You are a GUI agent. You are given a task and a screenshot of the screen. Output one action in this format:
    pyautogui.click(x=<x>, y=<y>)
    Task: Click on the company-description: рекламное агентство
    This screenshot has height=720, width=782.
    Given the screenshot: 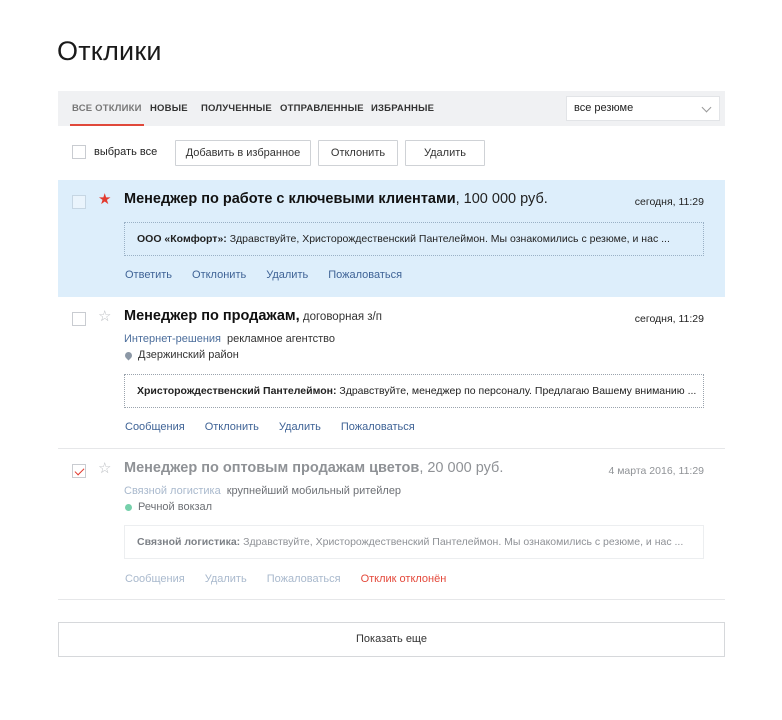 What is the action you would take?
    pyautogui.click(x=281, y=339)
    